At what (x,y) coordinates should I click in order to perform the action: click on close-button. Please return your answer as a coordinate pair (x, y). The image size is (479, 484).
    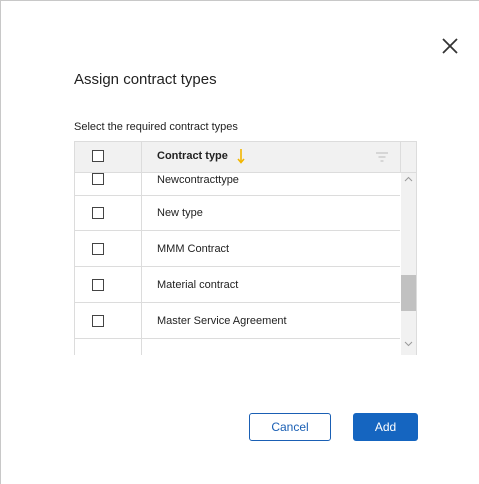
    Looking at the image, I should click on (450, 46).